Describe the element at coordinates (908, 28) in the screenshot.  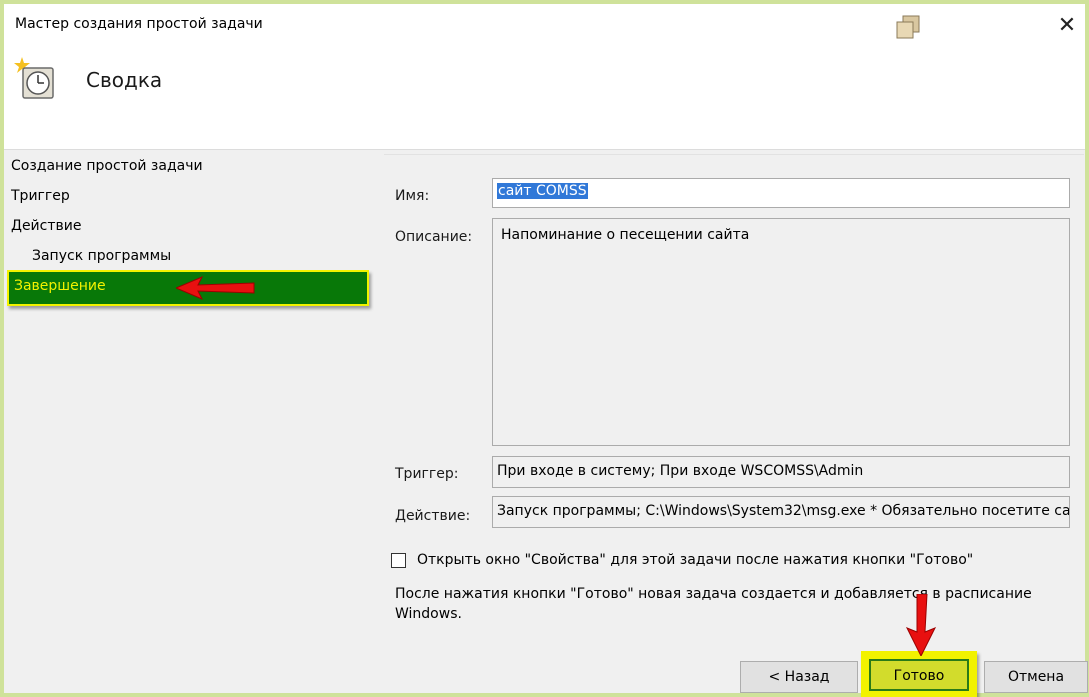
I see `restore-window-icon` at that location.